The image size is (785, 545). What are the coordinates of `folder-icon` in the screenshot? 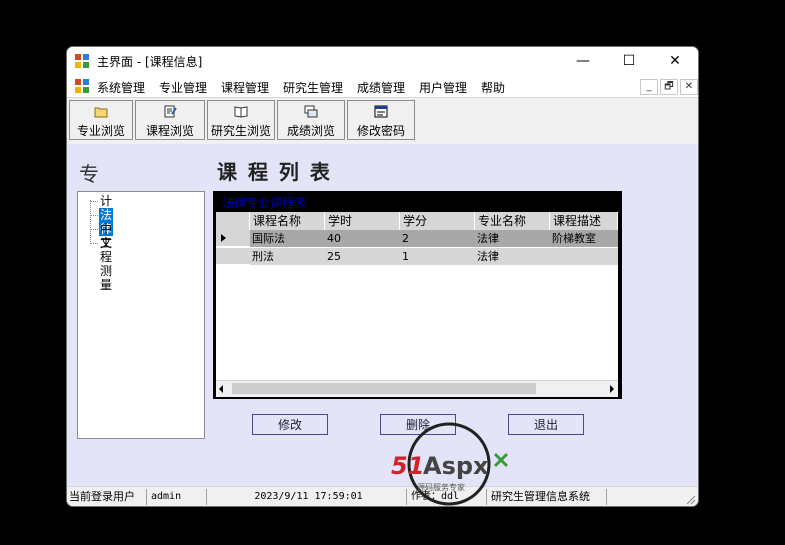 It's located at (101, 112).